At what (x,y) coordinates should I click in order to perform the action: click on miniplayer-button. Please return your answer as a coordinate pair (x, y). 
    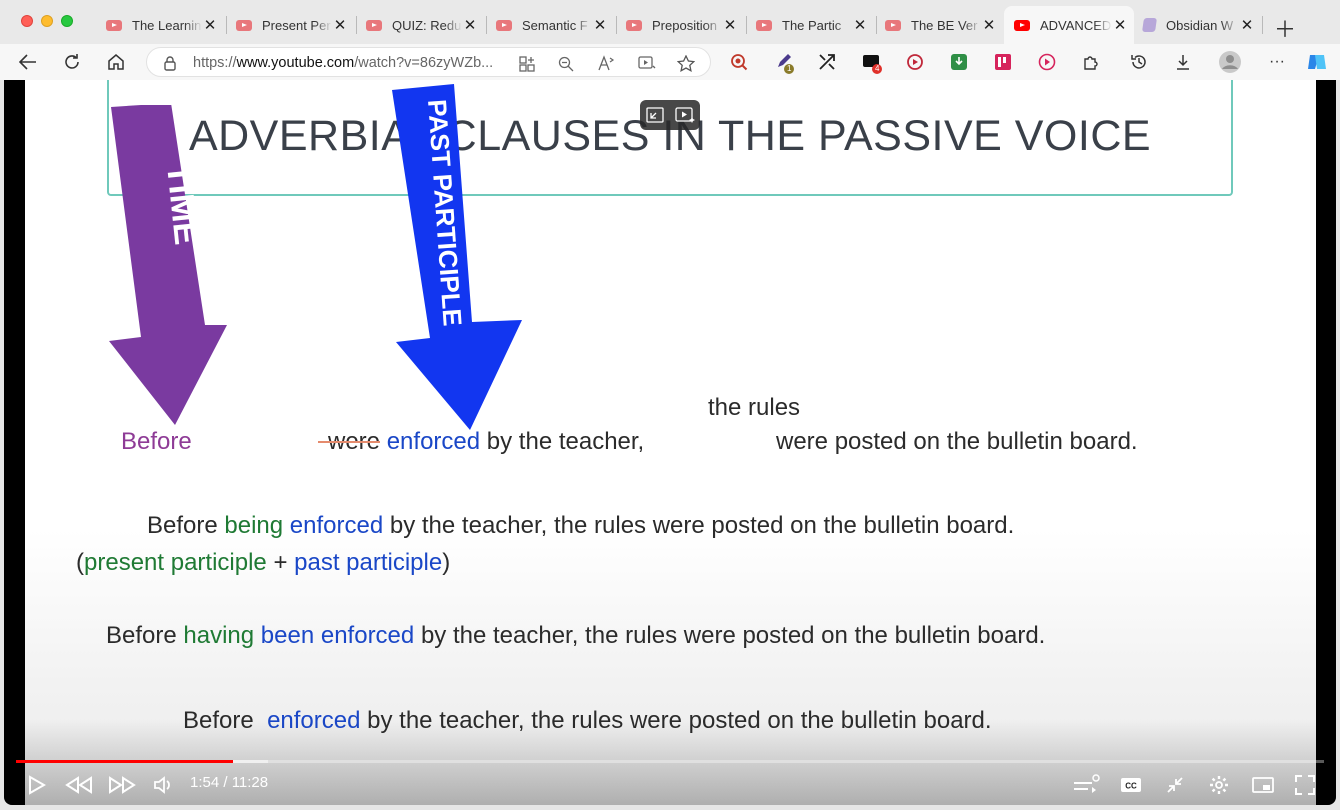
    Looking at the image, I should click on (1263, 785).